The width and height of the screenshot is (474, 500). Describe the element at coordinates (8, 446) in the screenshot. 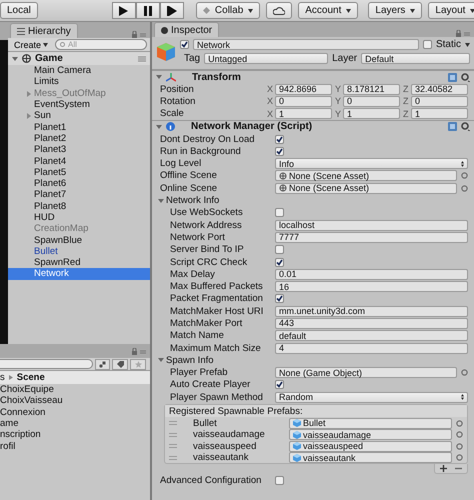

I see `scene-file: rofil` at that location.